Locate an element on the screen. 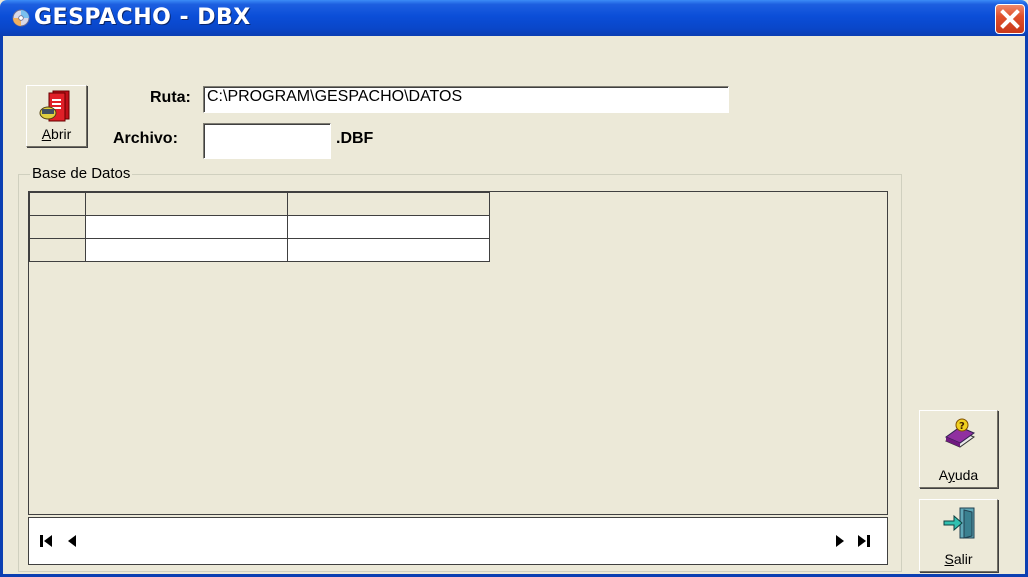 The height and width of the screenshot is (577, 1028). path-field: C:\PROGRAM\GESPACHO\DATOS is located at coordinates (466, 99).